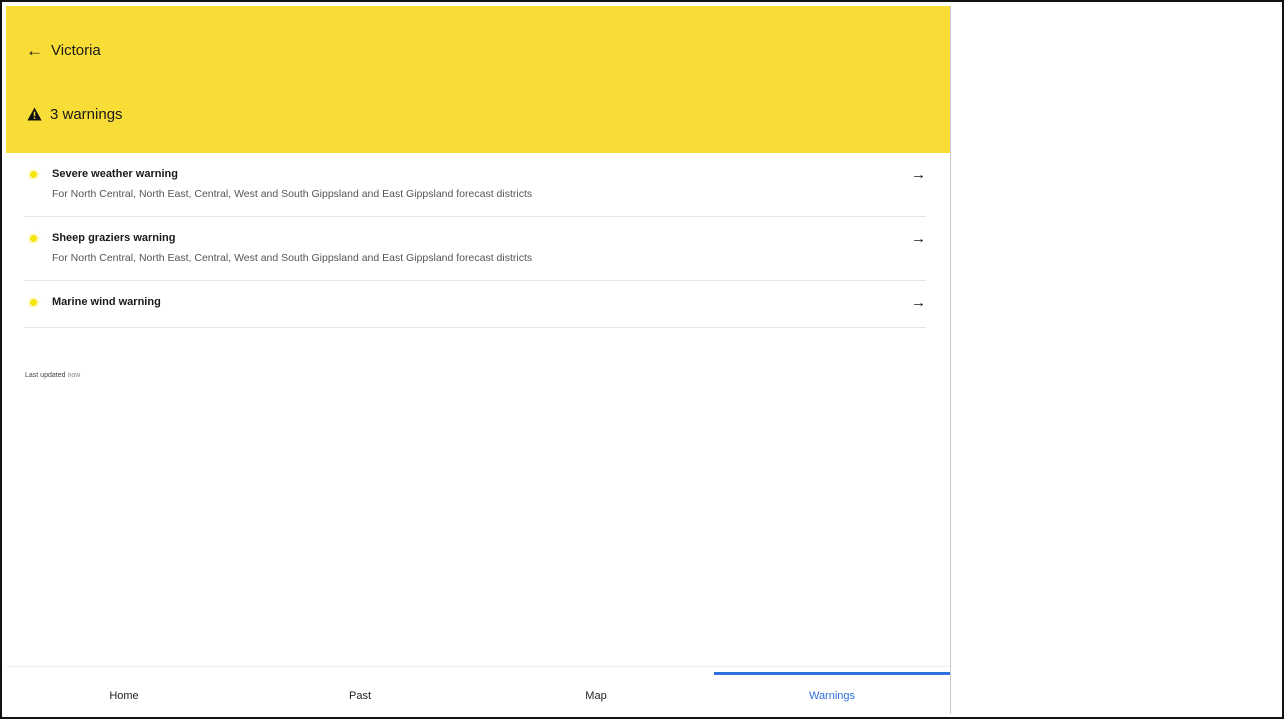  I want to click on warnings-summary: 3 warnings, so click(75, 114).